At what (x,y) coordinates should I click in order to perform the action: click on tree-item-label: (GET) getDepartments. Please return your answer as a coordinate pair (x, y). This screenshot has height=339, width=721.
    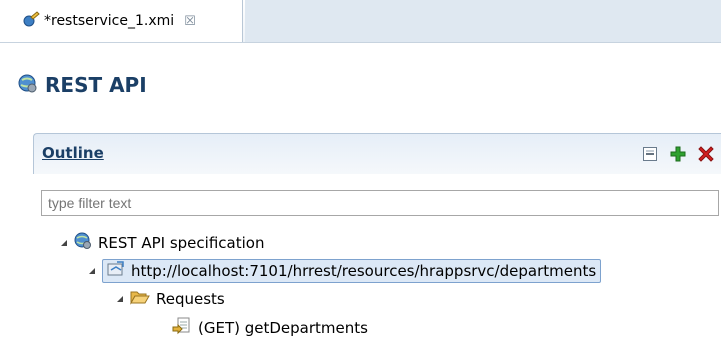
    Looking at the image, I should click on (283, 328).